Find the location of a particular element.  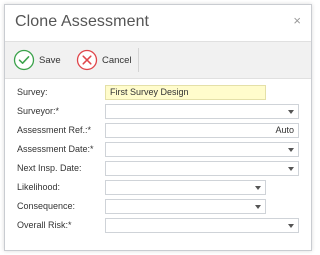

toolbar: Save Cancel is located at coordinates (158, 60).